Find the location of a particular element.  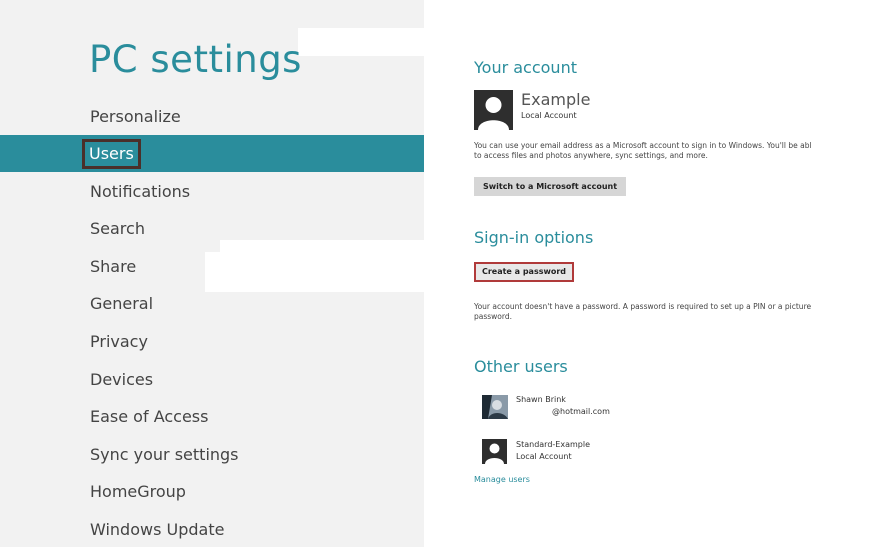

nav-item-privacy: Privacy is located at coordinates (212, 342).